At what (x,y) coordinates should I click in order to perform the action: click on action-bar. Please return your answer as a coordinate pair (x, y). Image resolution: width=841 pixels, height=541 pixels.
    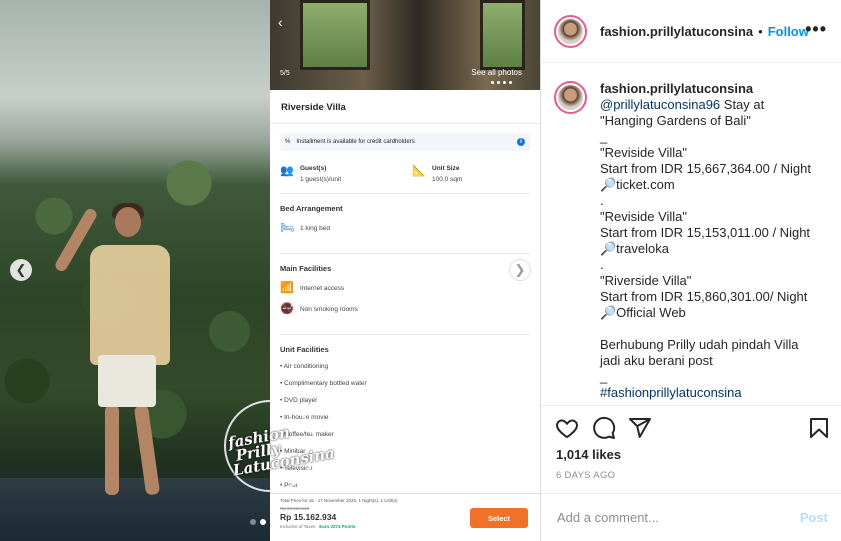
    Looking at the image, I should click on (691, 426).